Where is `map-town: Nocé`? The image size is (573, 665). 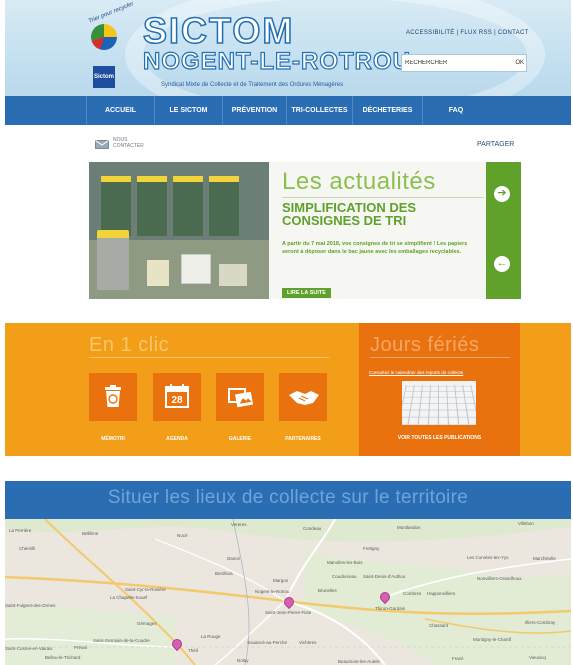
map-town: Nocé is located at coordinates (182, 535).